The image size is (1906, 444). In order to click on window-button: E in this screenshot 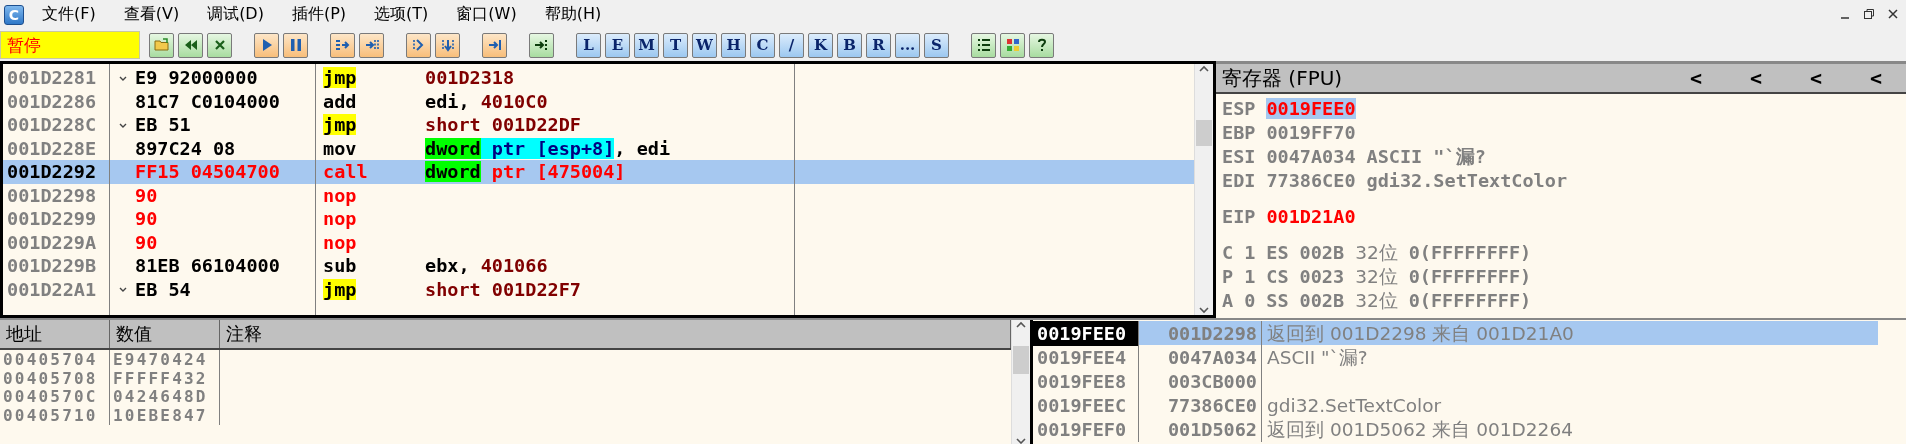, I will do `click(617, 45)`.